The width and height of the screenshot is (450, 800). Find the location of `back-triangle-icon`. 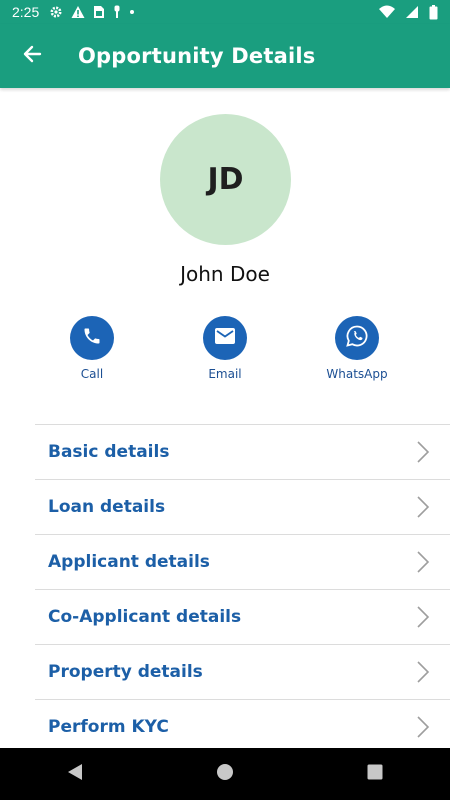

back-triangle-icon is located at coordinates (75, 774).